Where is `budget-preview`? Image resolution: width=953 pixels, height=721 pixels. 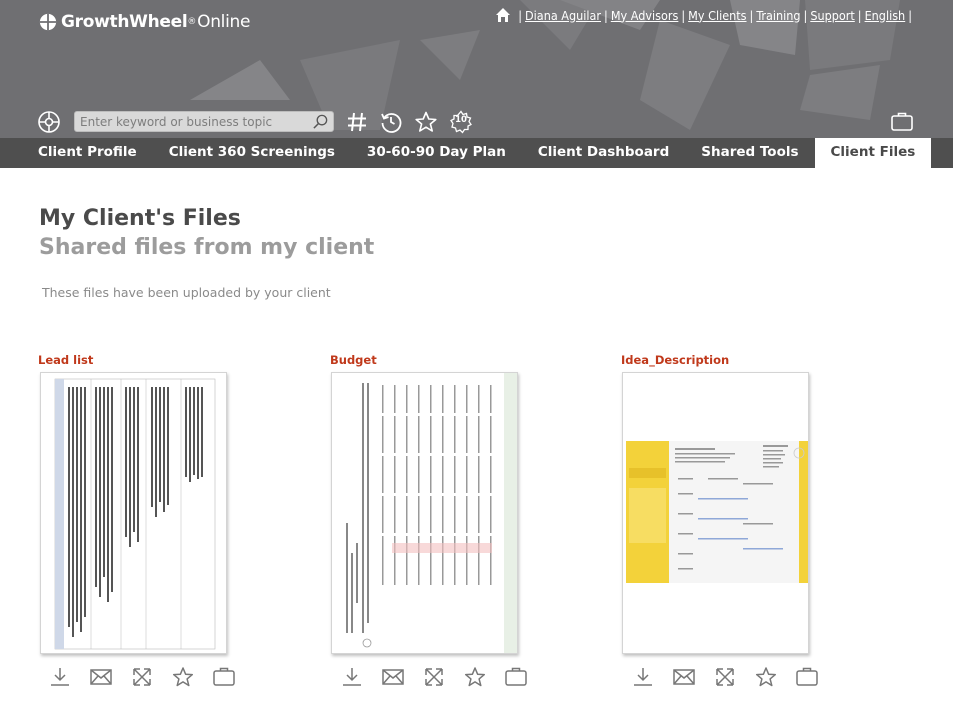 budget-preview is located at coordinates (424, 513).